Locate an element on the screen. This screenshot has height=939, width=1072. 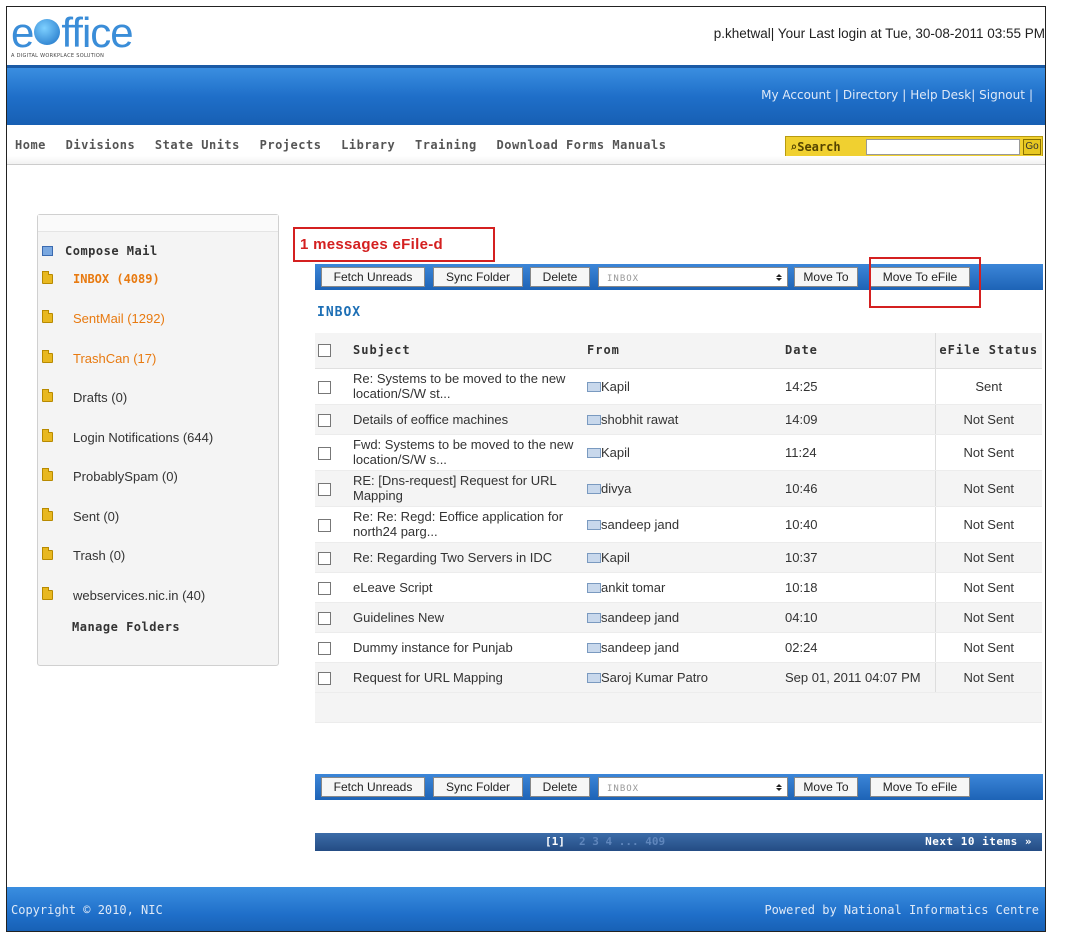
folder-login-notifications: Login Notifications (644) is located at coordinates (127, 437).